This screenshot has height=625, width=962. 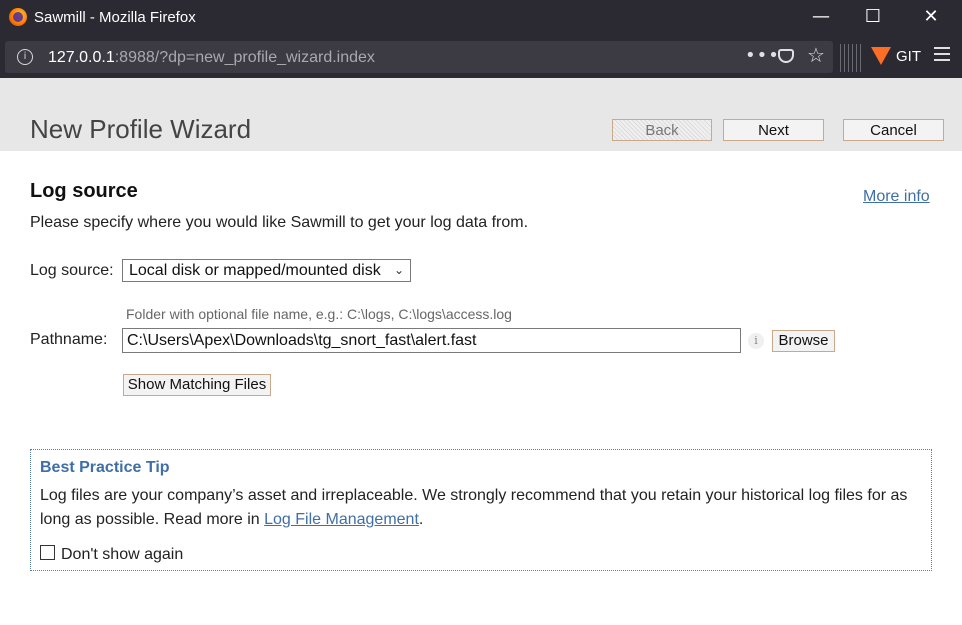 I want to click on bookmark-star-icon: ☆, so click(x=816, y=55).